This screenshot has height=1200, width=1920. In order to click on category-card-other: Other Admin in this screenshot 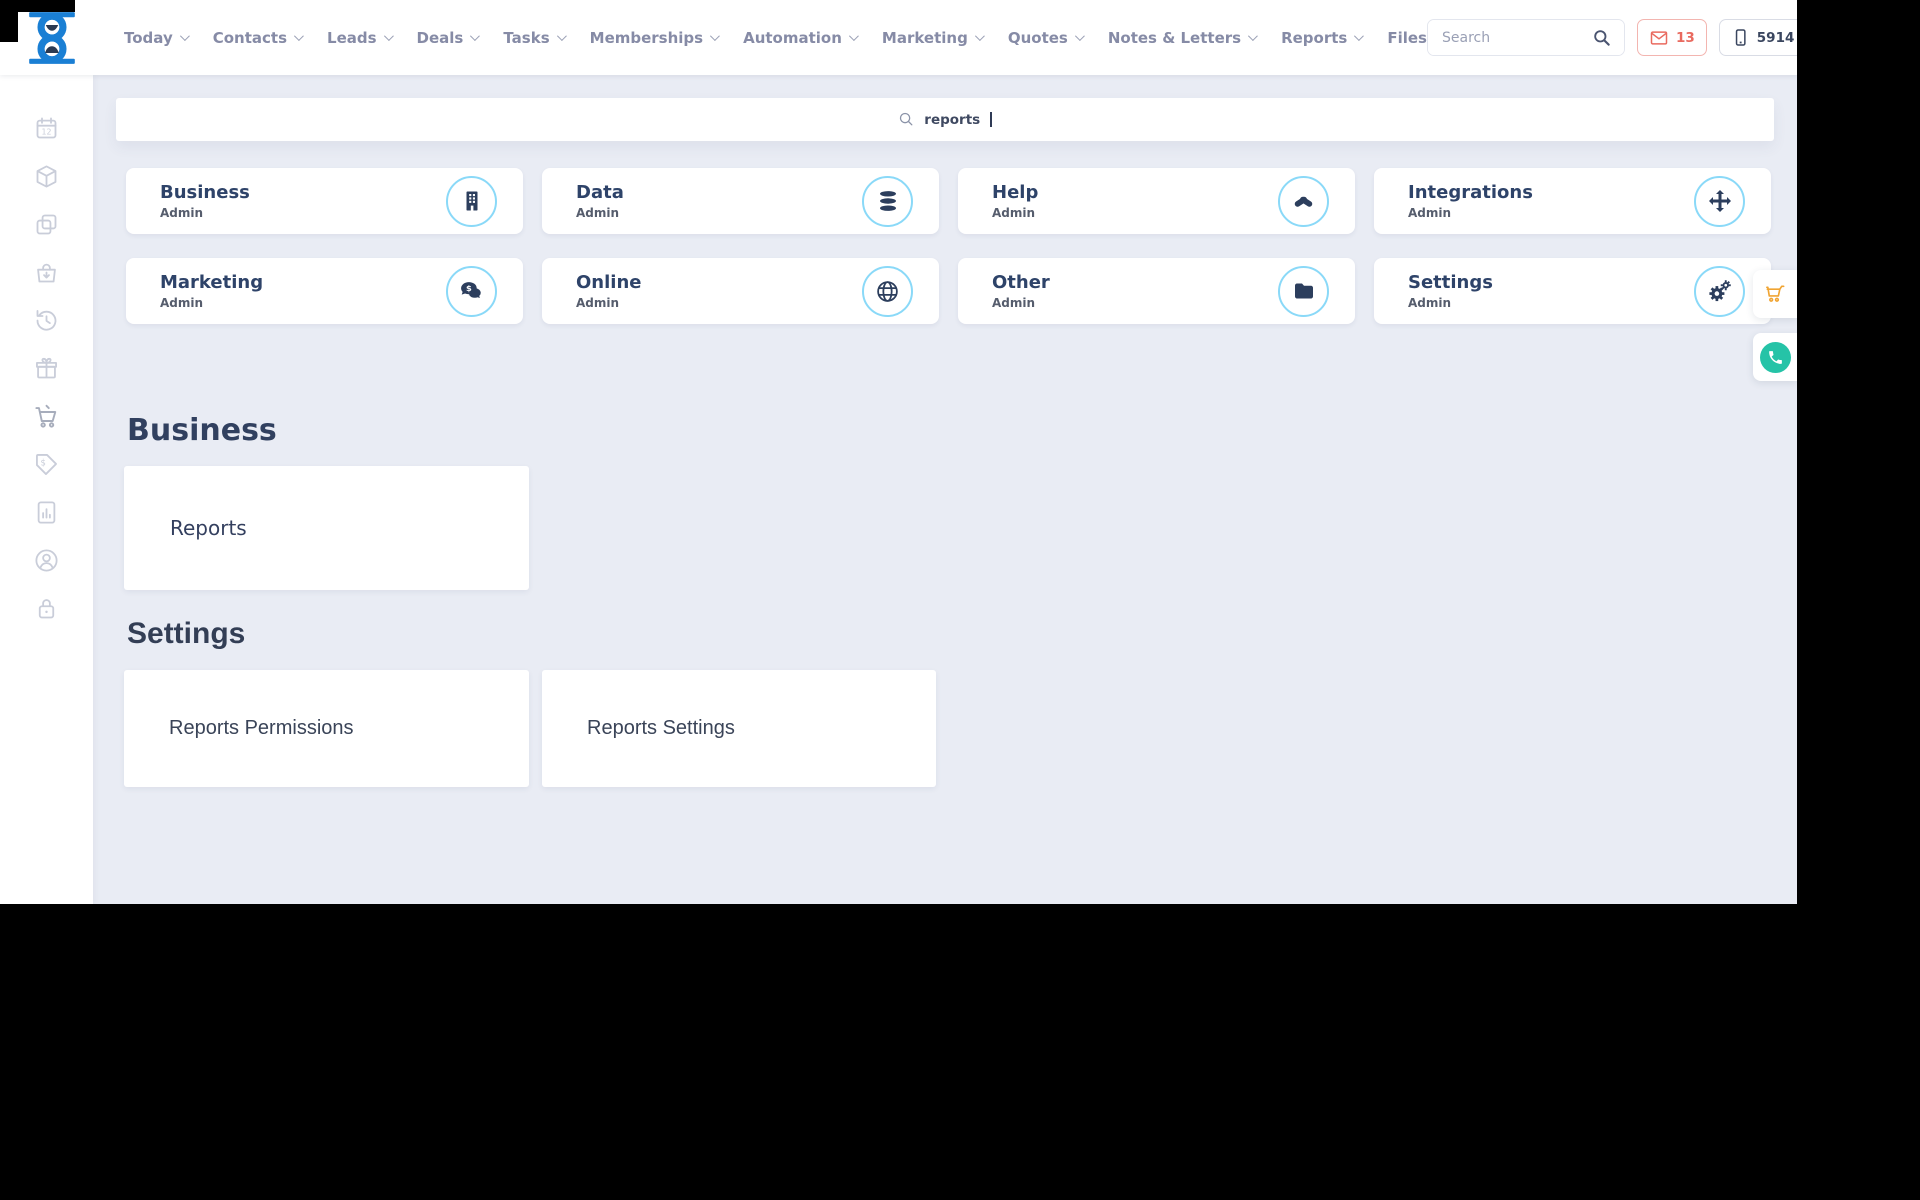, I will do `click(1156, 291)`.